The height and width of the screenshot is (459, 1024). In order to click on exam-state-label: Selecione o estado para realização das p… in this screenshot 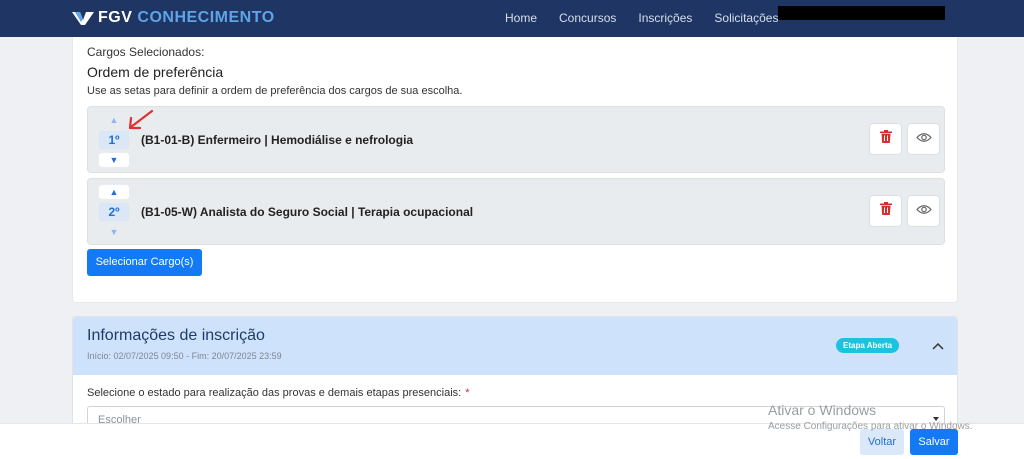, I will do `click(278, 393)`.